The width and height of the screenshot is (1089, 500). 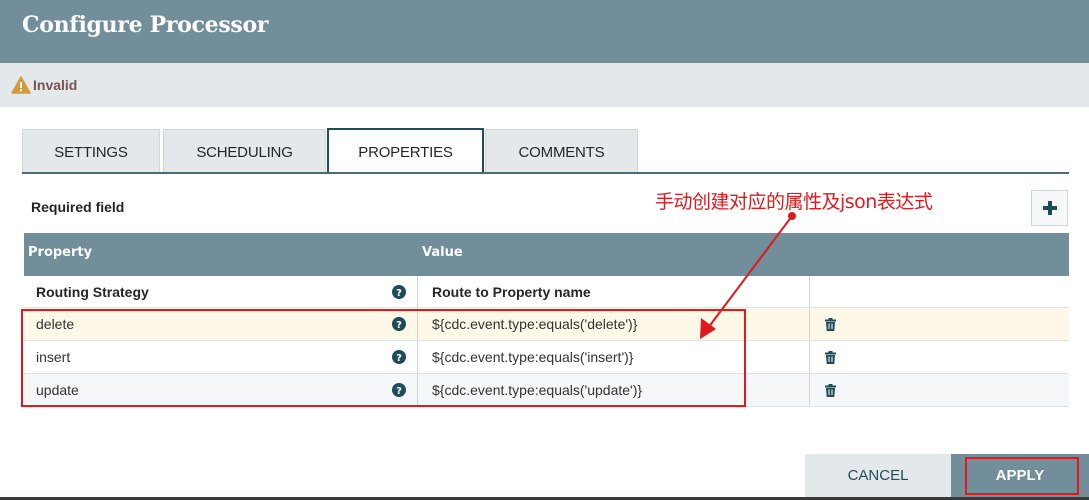 I want to click on warning-triangle-icon, so click(x=21, y=85).